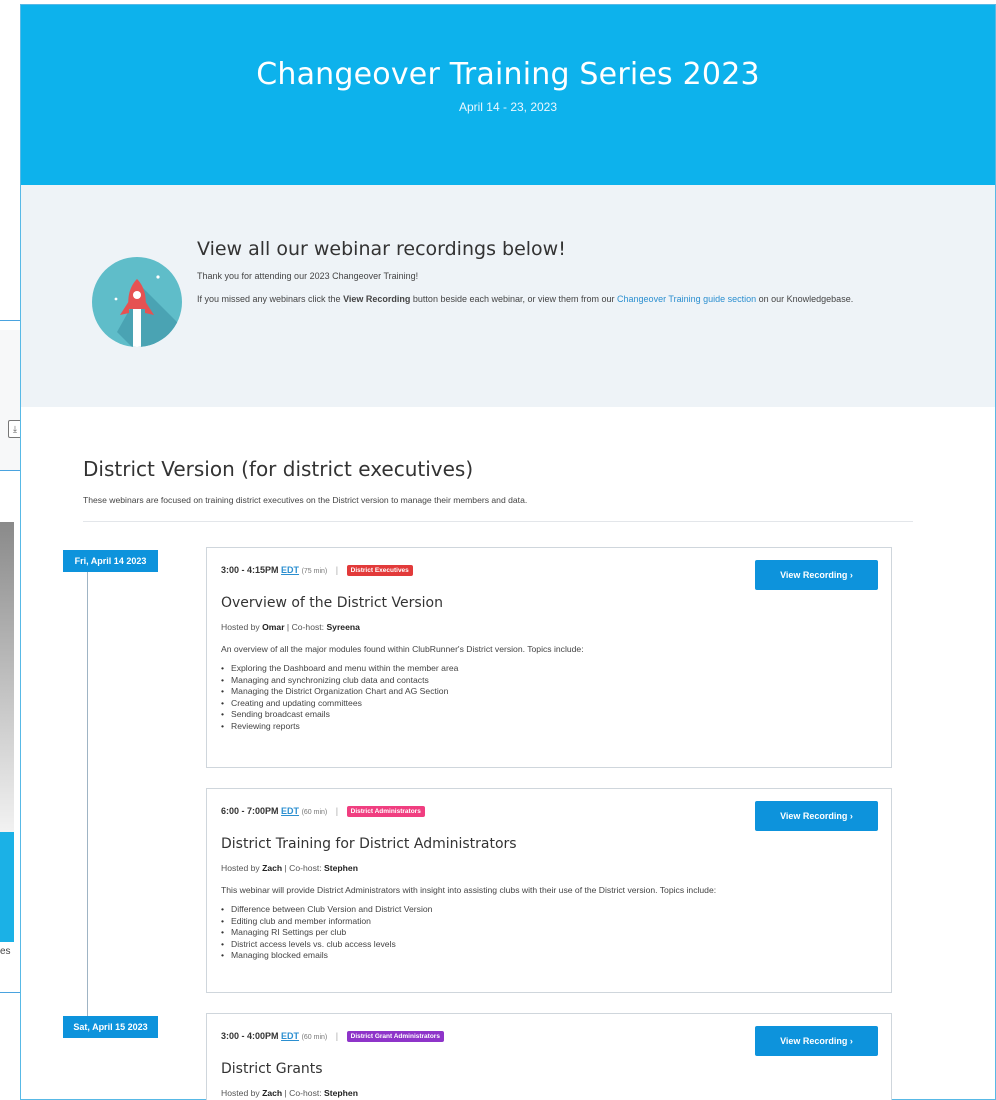 This screenshot has height=1100, width=996. Describe the element at coordinates (137, 302) in the screenshot. I see `rocket-icon` at that location.